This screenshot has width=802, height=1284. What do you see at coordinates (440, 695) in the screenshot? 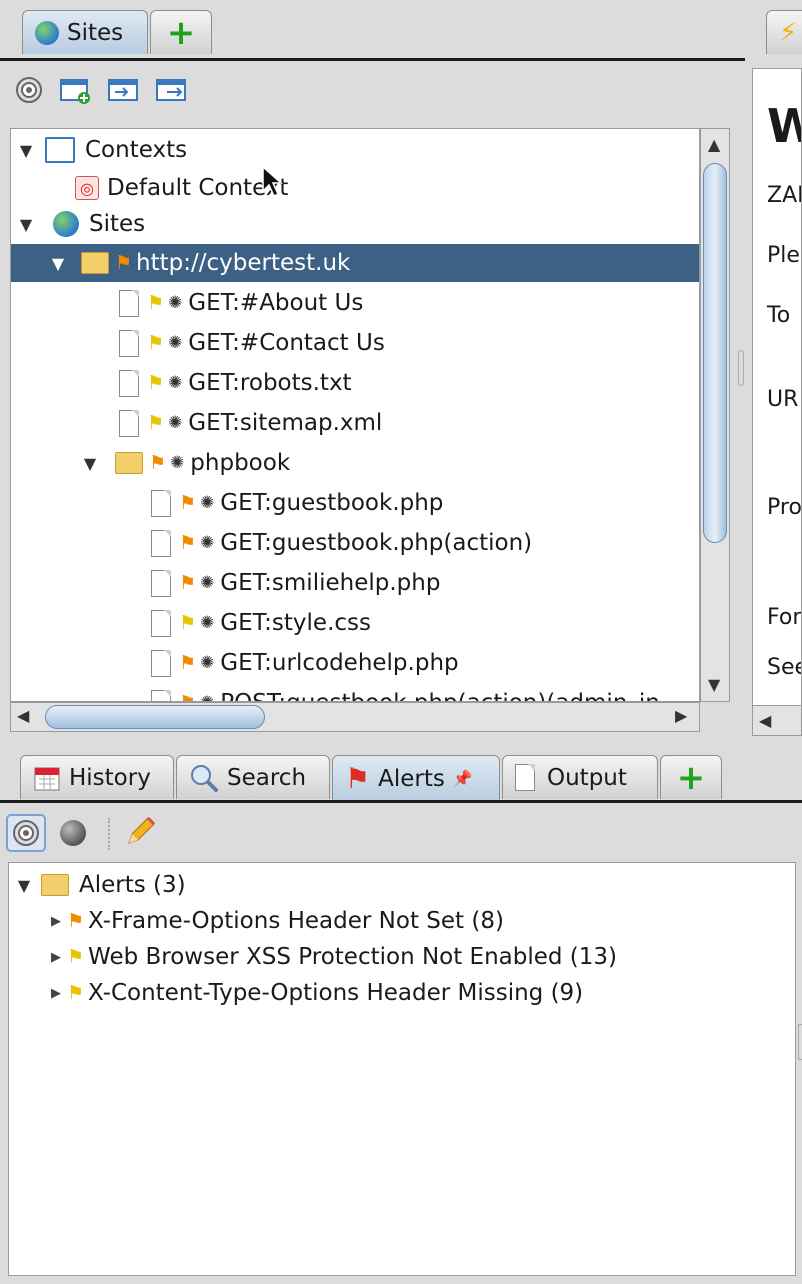
I see `tree-item-label: POST:guestbook.php(action)(admin_in` at bounding box center [440, 695].